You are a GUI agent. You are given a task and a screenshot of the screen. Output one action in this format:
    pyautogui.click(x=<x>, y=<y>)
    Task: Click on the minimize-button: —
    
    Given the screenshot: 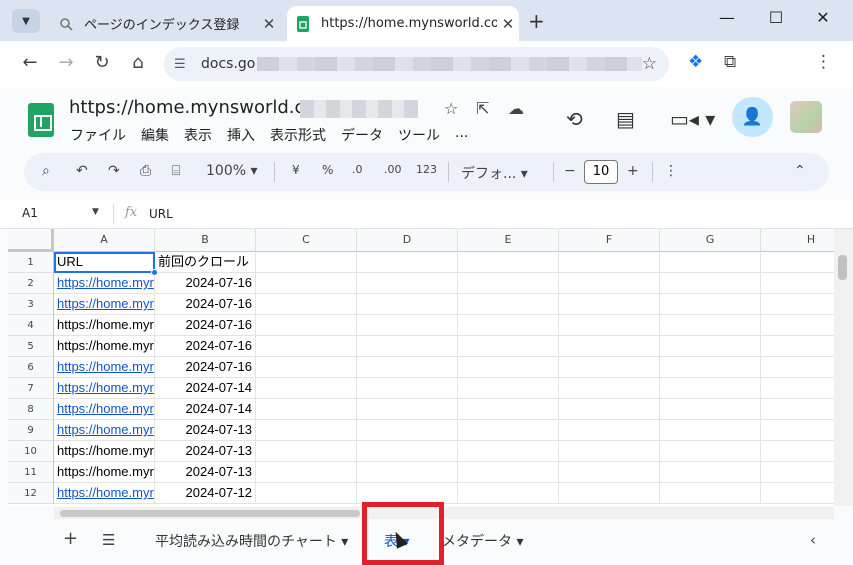 What is the action you would take?
    pyautogui.click(x=727, y=17)
    